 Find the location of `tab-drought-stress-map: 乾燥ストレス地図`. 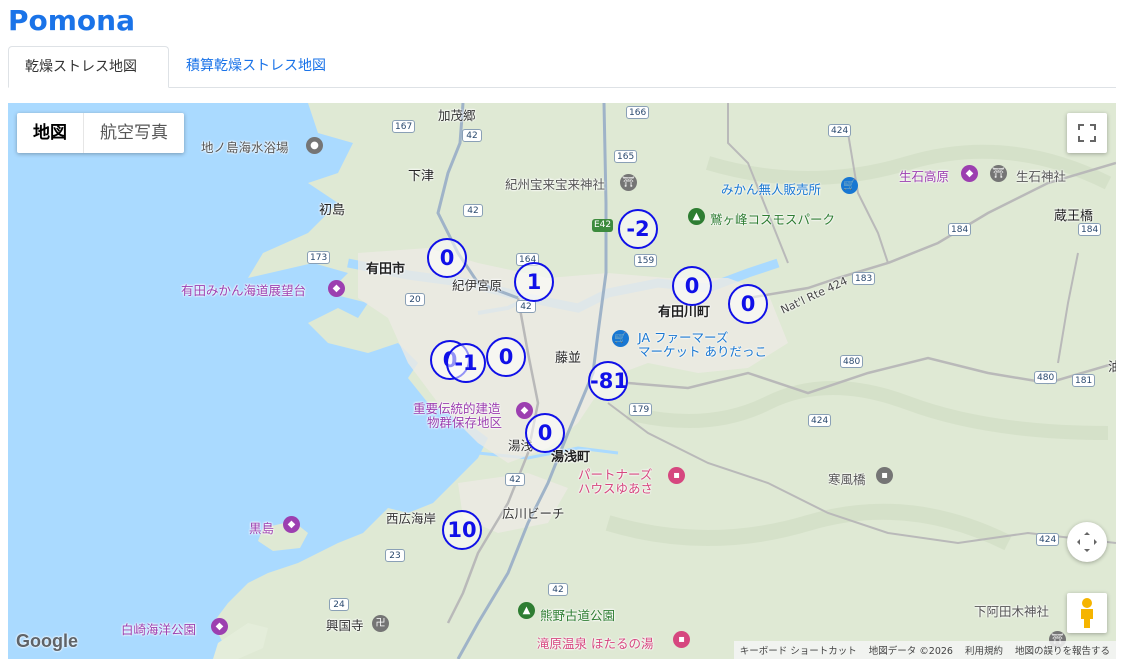

tab-drought-stress-map: 乾燥ストレス地図 is located at coordinates (88, 67).